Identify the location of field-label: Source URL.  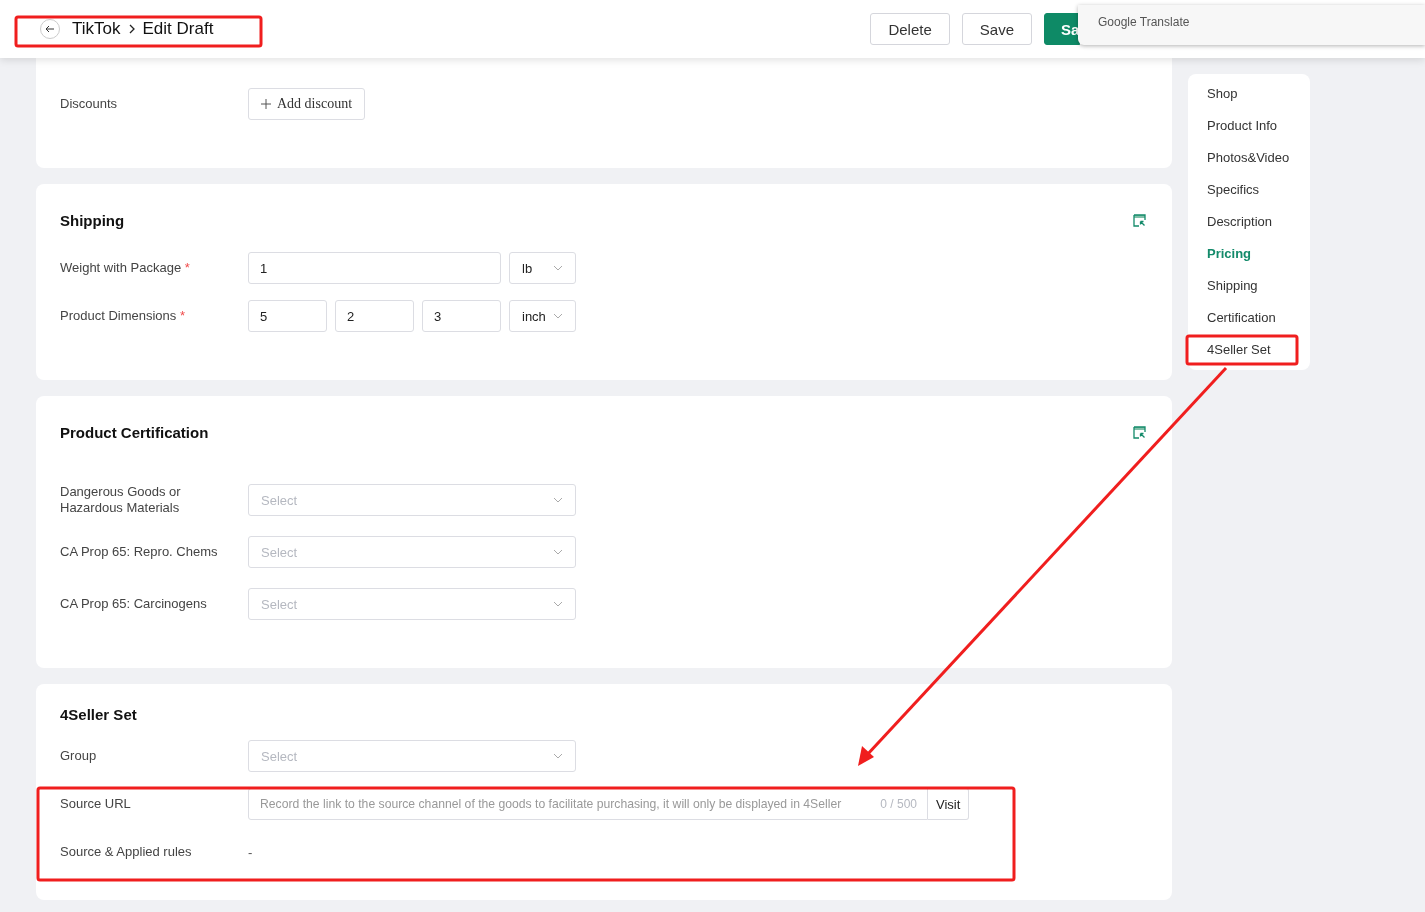
(96, 804).